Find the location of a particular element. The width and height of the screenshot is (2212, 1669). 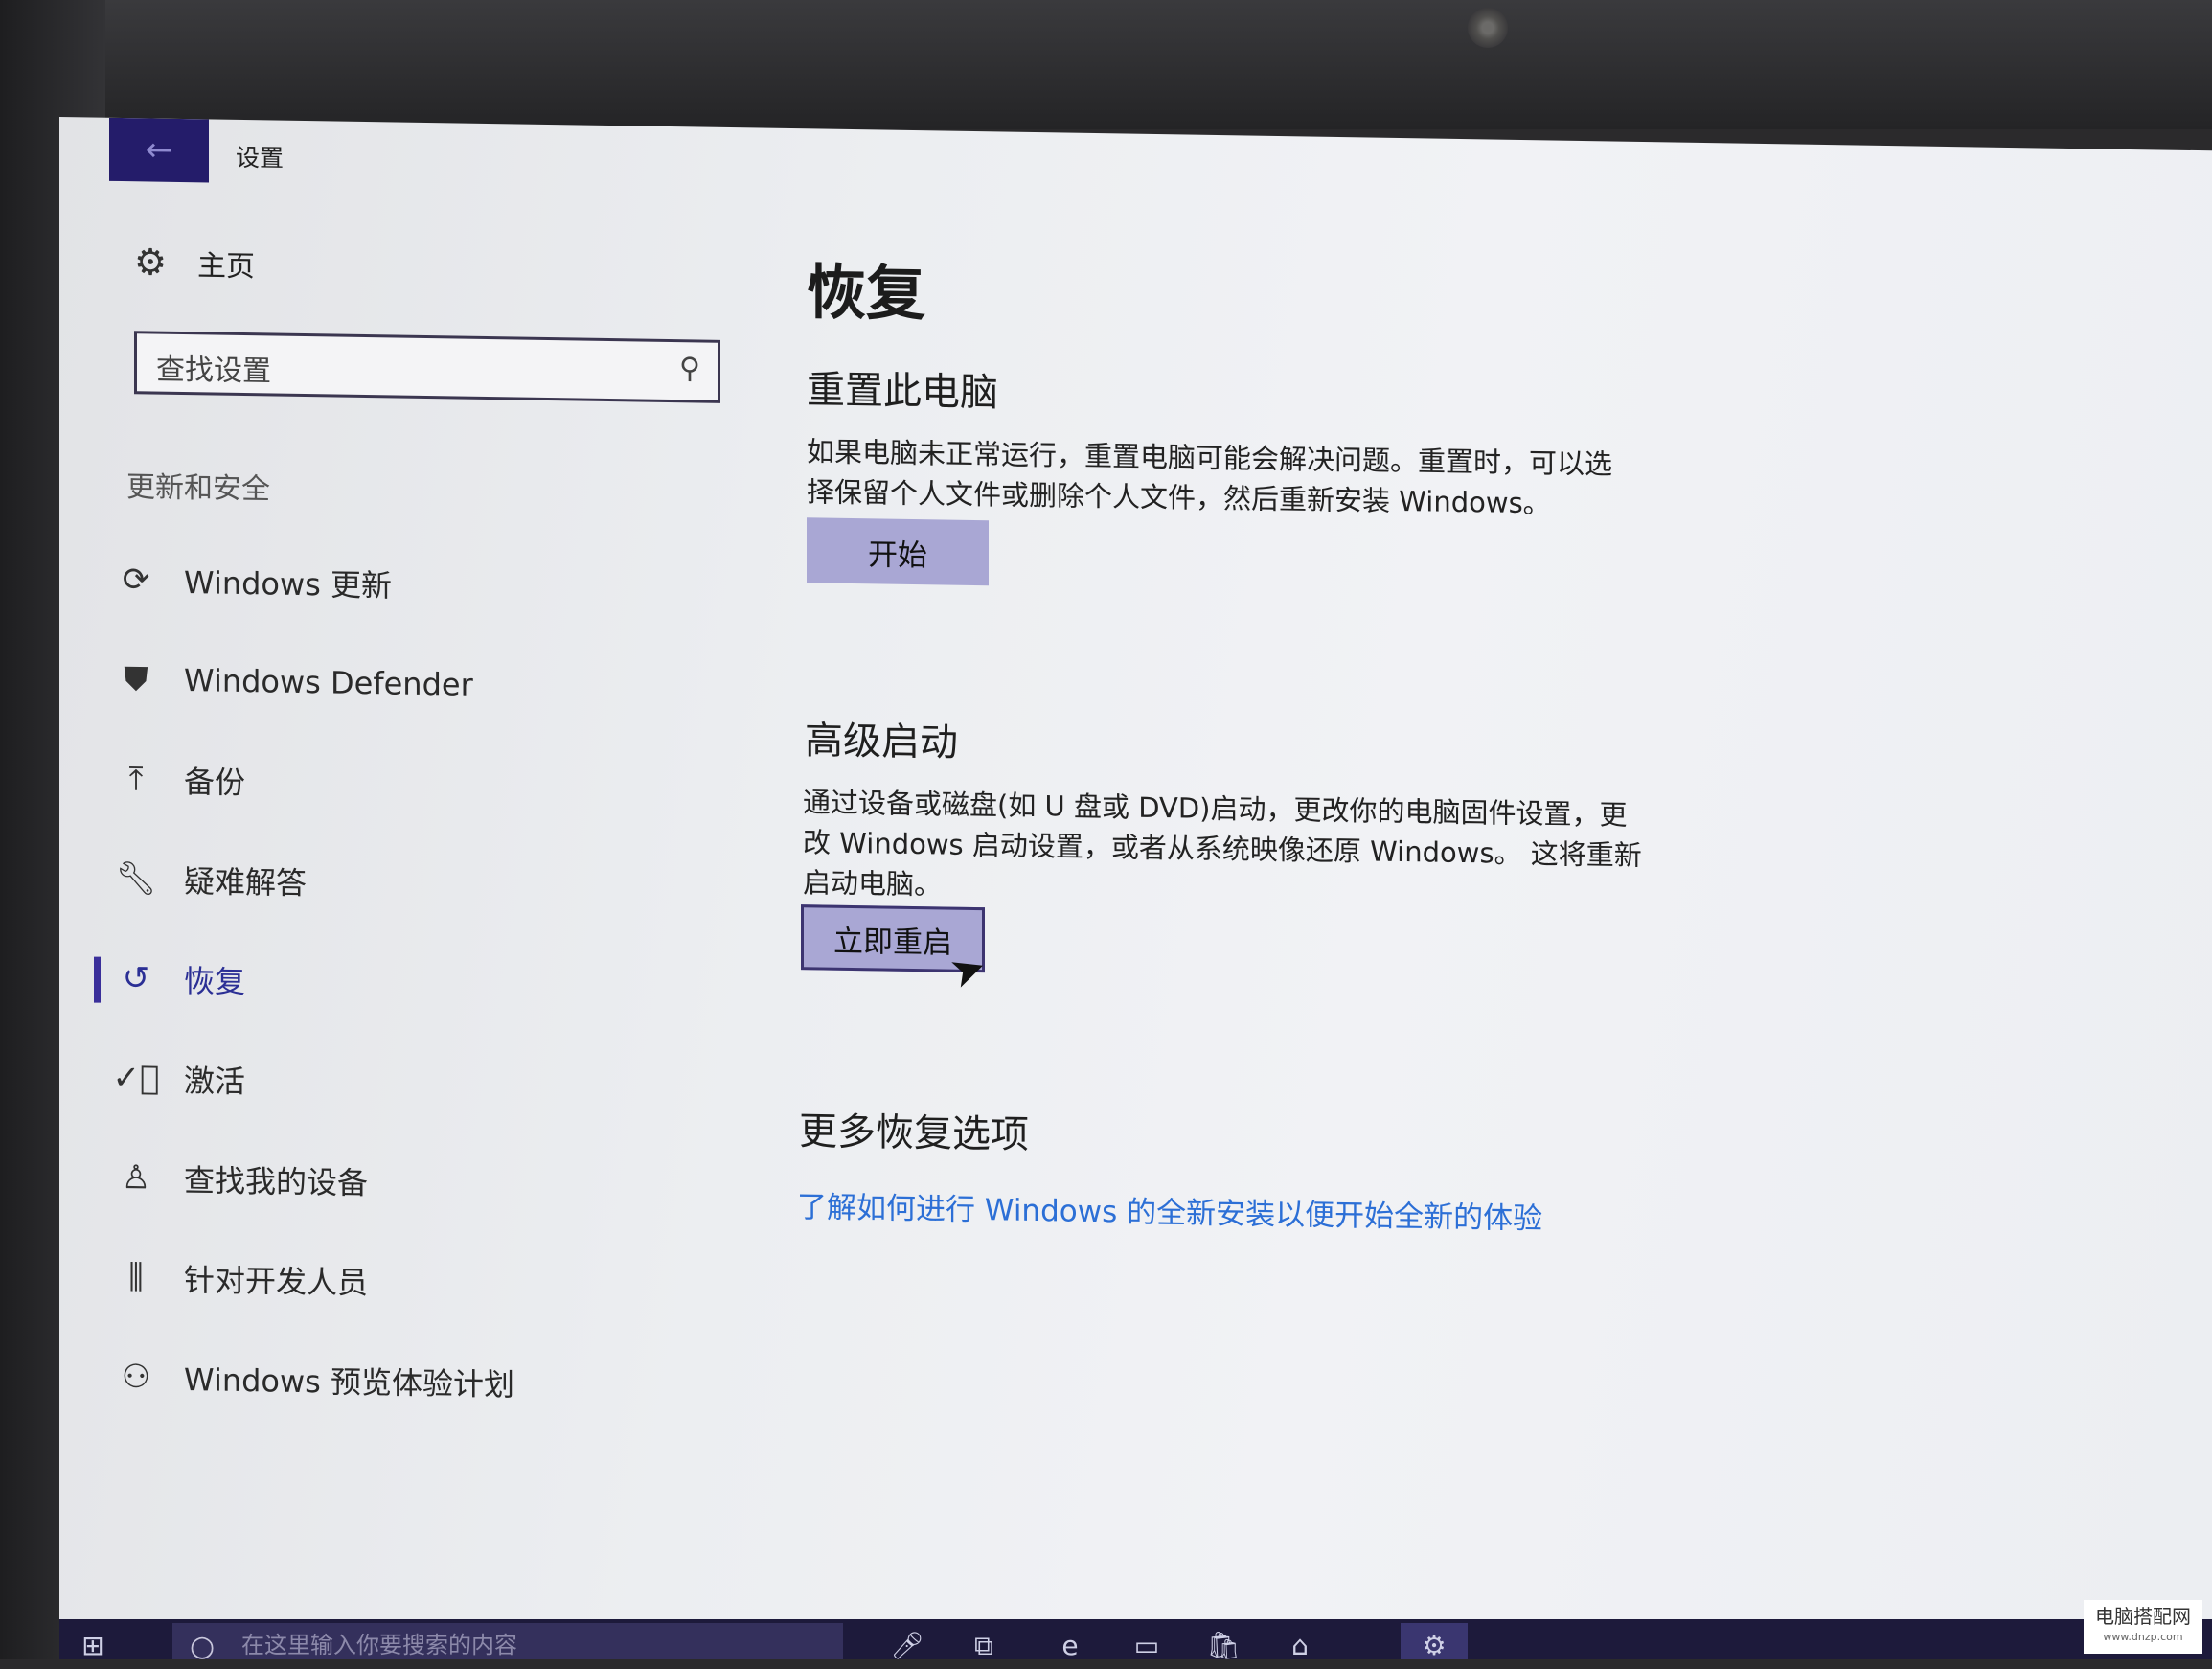

sidebar-item-label: 激活 is located at coordinates (215, 1082).